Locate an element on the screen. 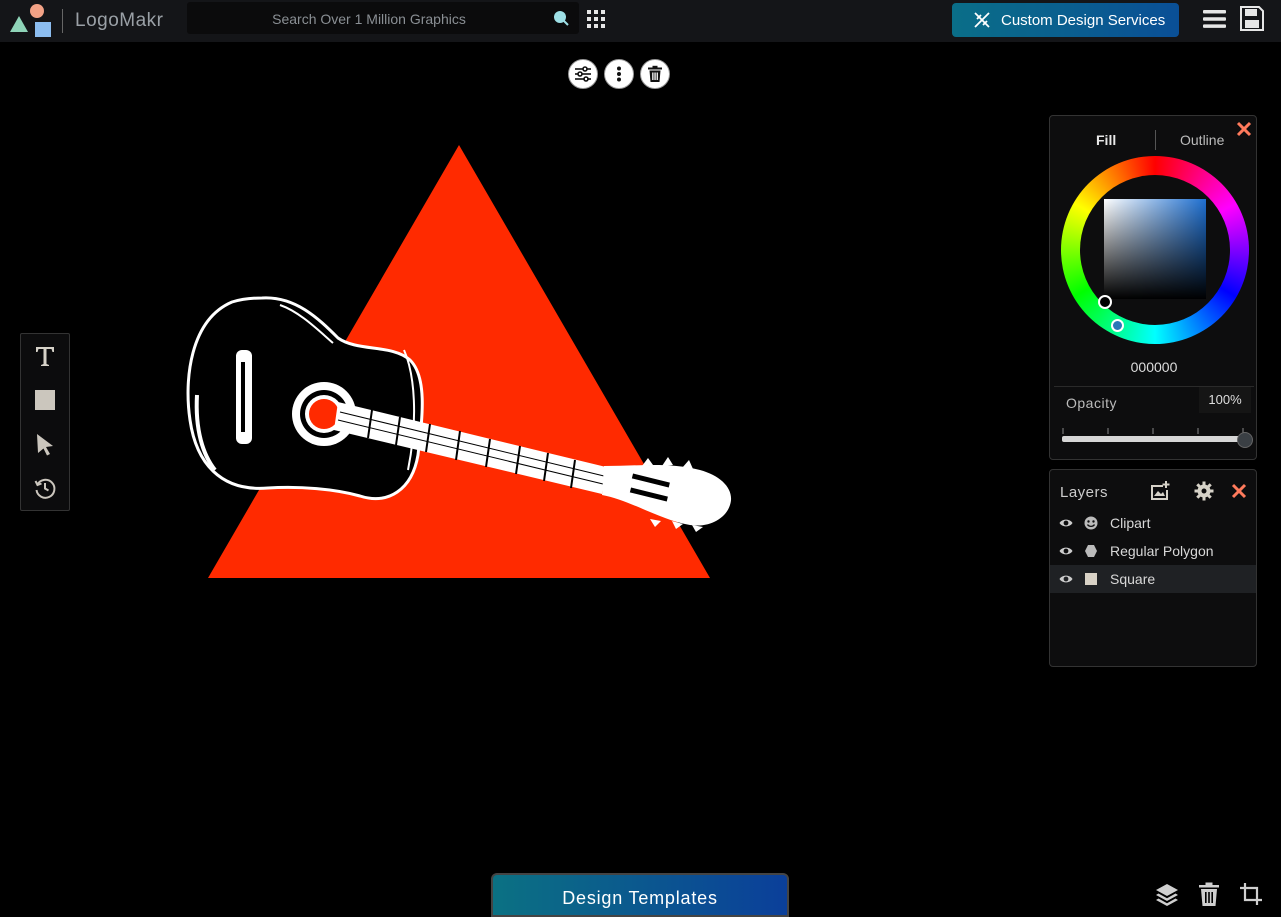 The height and width of the screenshot is (917, 1281). hamburger-menu-icon is located at coordinates (1214, 19).